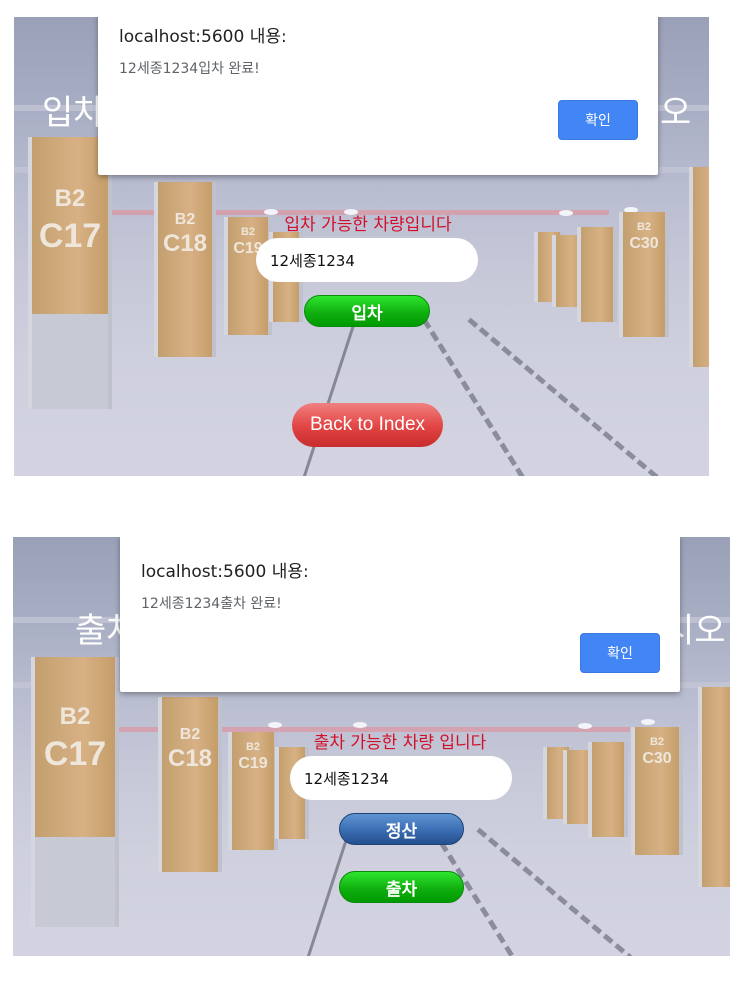 This screenshot has height=984, width=744. What do you see at coordinates (400, 614) in the screenshot?
I see `alert-dialog: localhost:5600 내용: 12세종1234출차 완료! 확인` at bounding box center [400, 614].